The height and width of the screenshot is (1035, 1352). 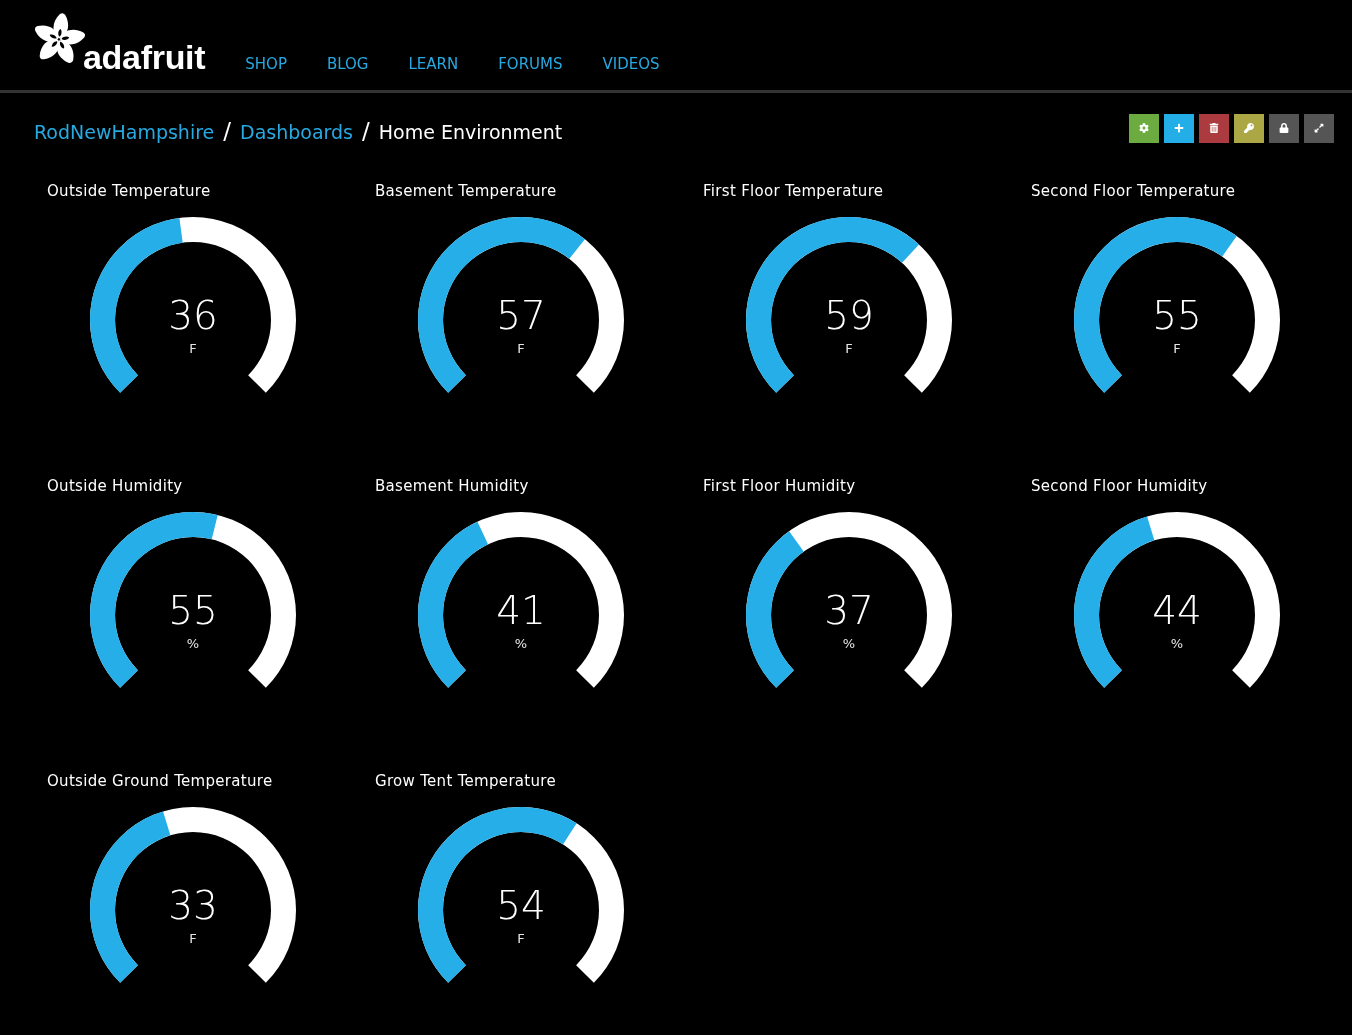 I want to click on gauge-title: Outside Ground Temperature, so click(x=160, y=781).